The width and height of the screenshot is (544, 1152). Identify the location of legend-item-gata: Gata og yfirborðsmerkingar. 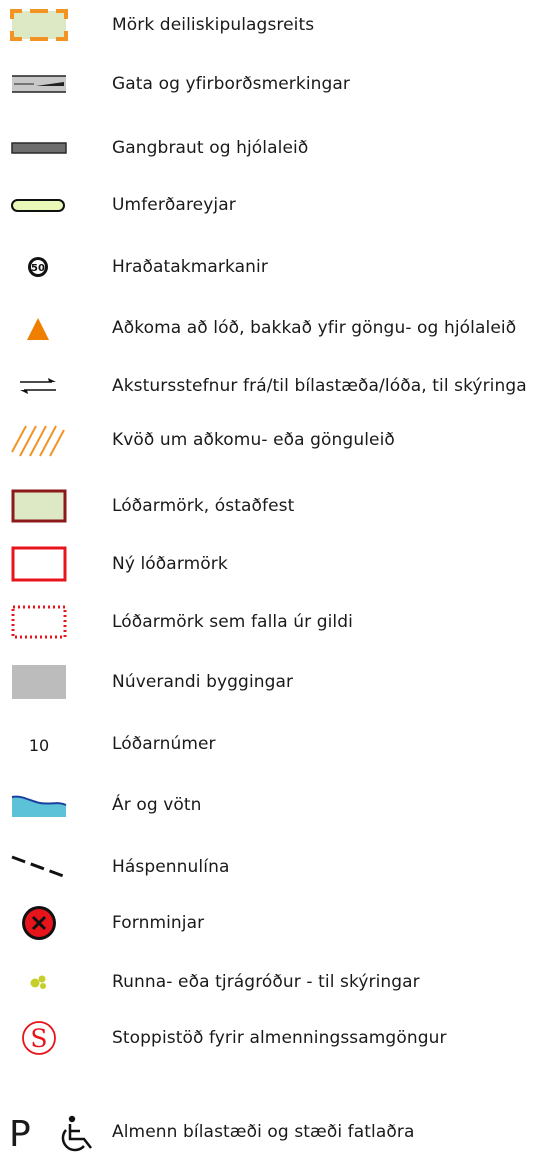
(272, 84).